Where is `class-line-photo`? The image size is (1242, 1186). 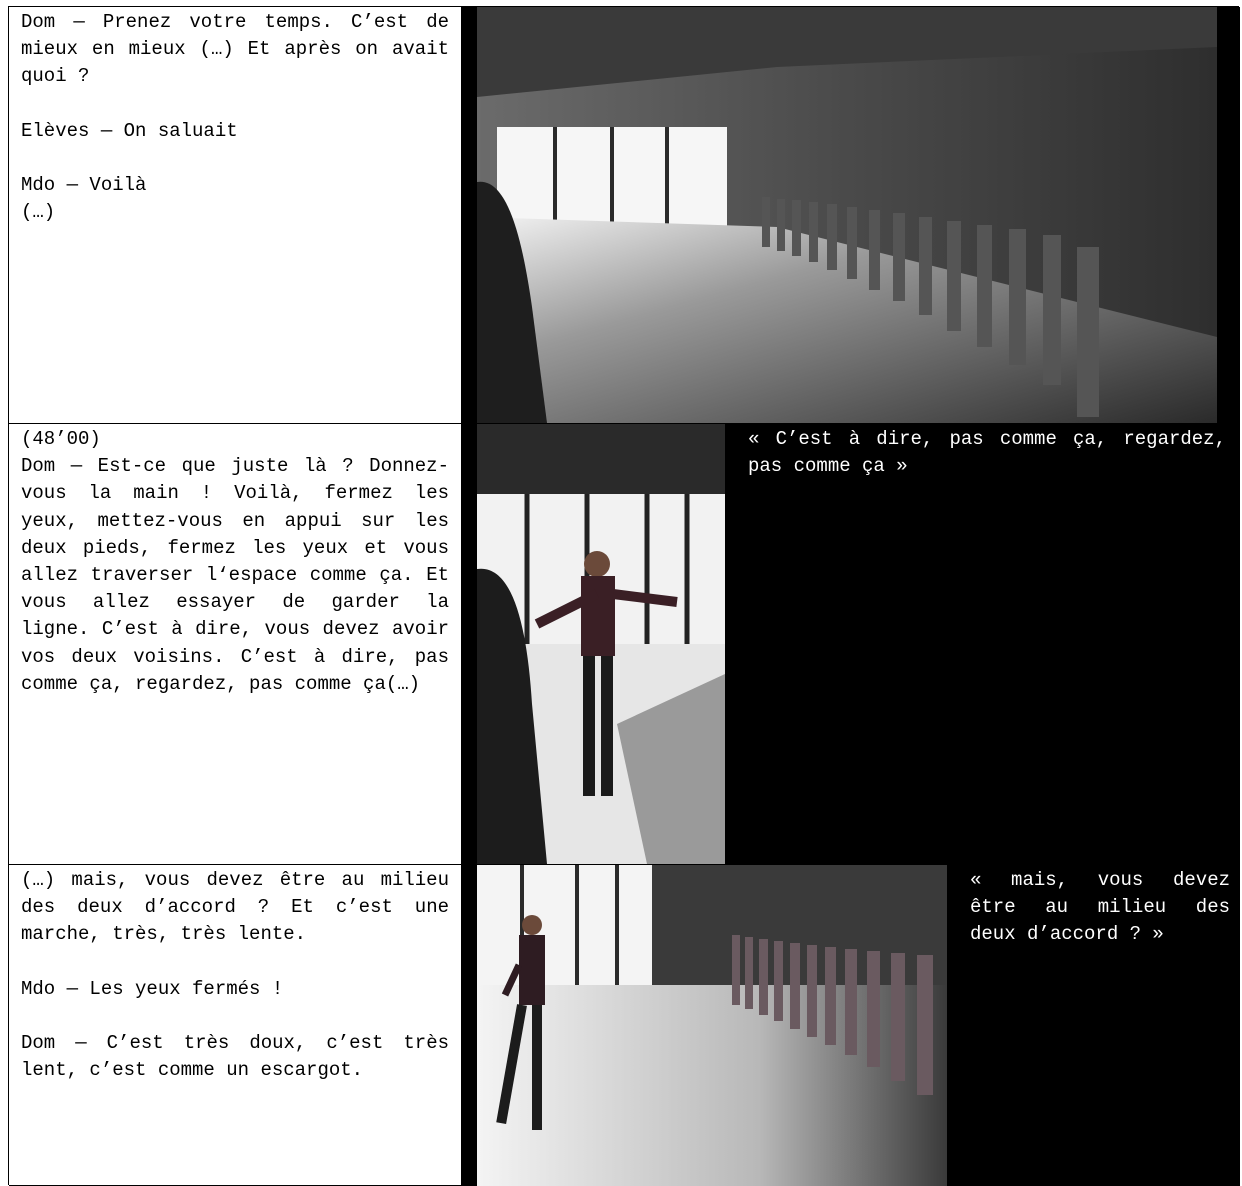 class-line-photo is located at coordinates (712, 1025).